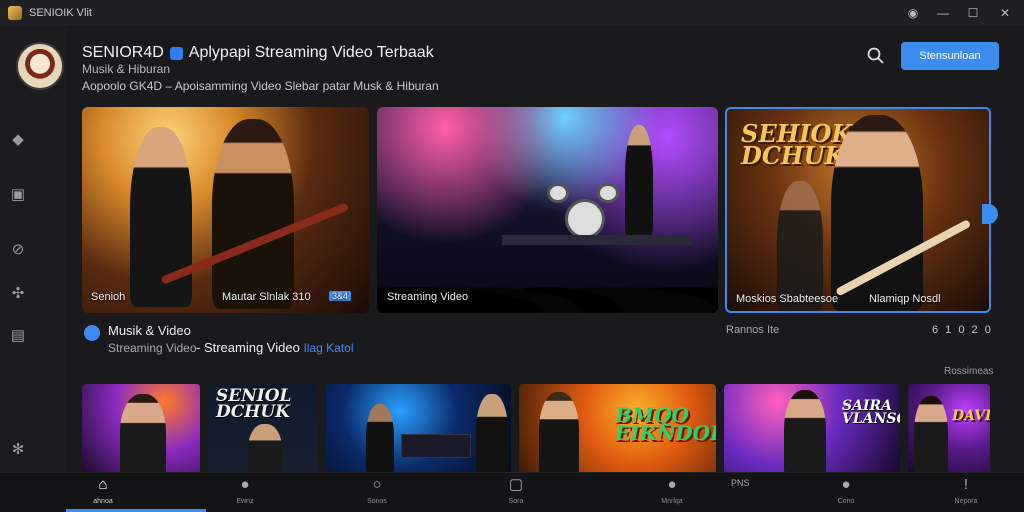  Describe the element at coordinates (971, 416) in the screenshot. I see `thumb-overlay-text: DAVI` at that location.